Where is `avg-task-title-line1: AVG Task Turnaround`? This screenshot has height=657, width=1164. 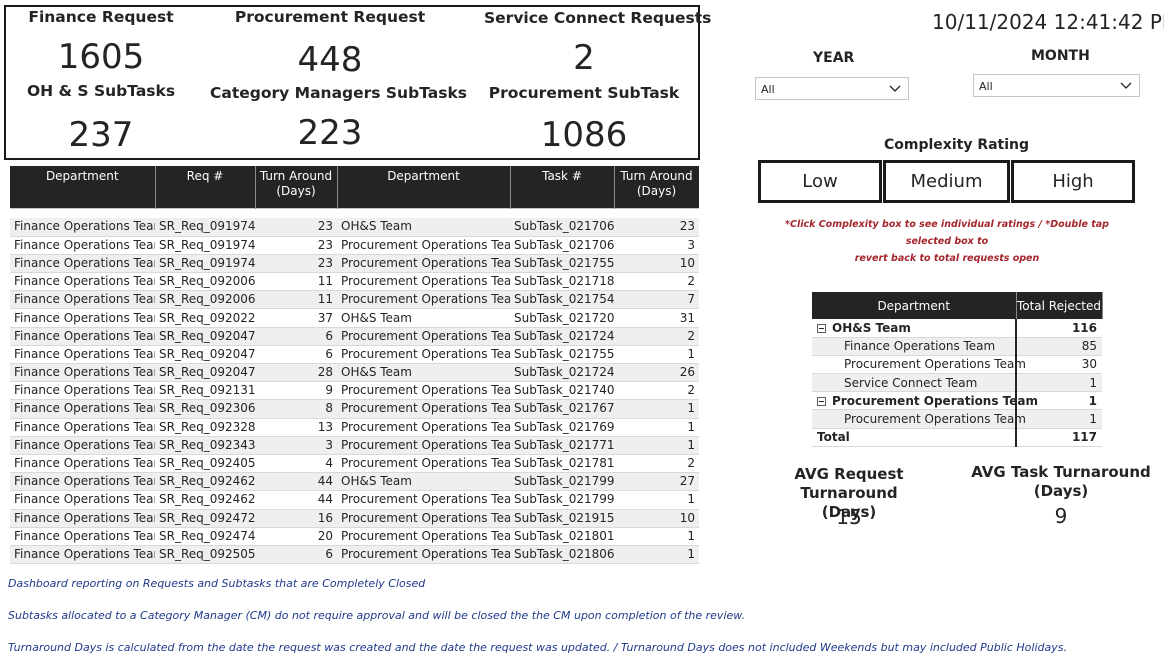 avg-task-title-line1: AVG Task Turnaround is located at coordinates (1061, 472).